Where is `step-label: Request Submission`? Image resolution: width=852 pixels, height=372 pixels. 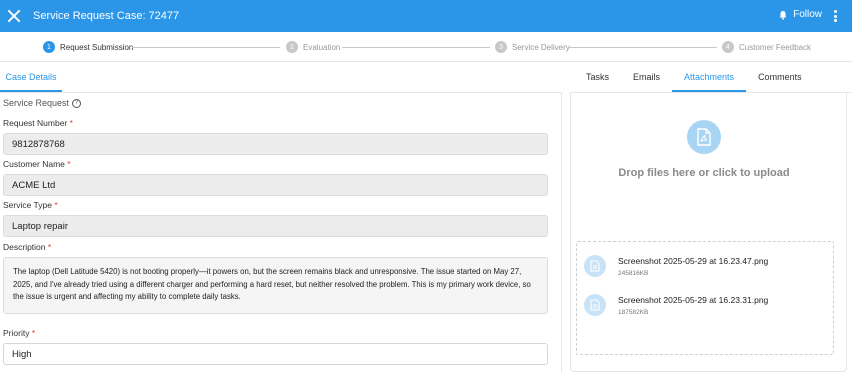 step-label: Request Submission is located at coordinates (97, 47).